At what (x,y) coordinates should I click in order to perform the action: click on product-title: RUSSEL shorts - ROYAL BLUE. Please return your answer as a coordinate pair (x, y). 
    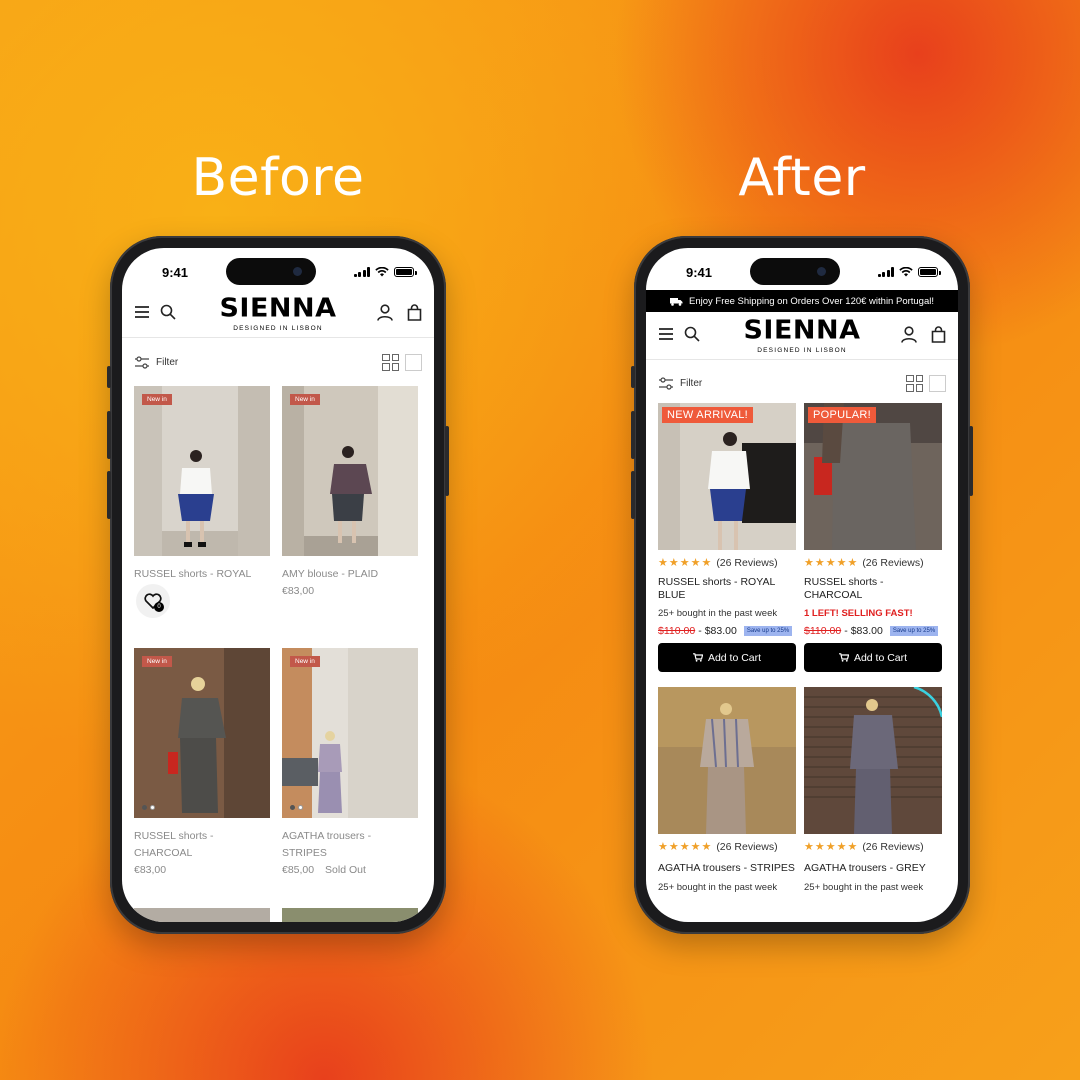
    Looking at the image, I should click on (728, 589).